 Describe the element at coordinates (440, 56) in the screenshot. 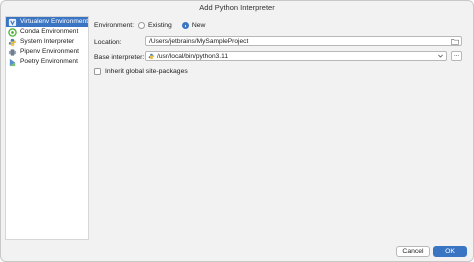

I see `chevron-down-icon` at that location.